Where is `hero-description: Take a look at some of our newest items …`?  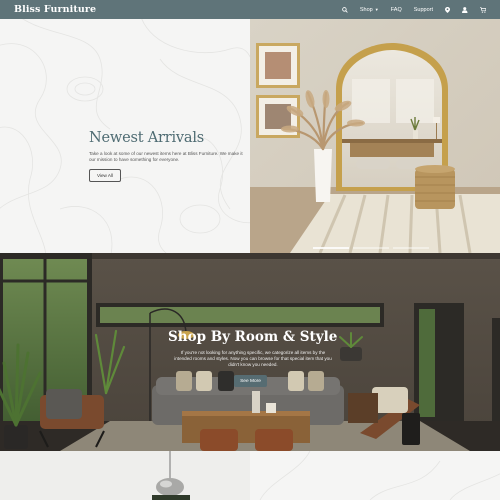 hero-description: Take a look at some of our newest items … is located at coordinates (166, 156).